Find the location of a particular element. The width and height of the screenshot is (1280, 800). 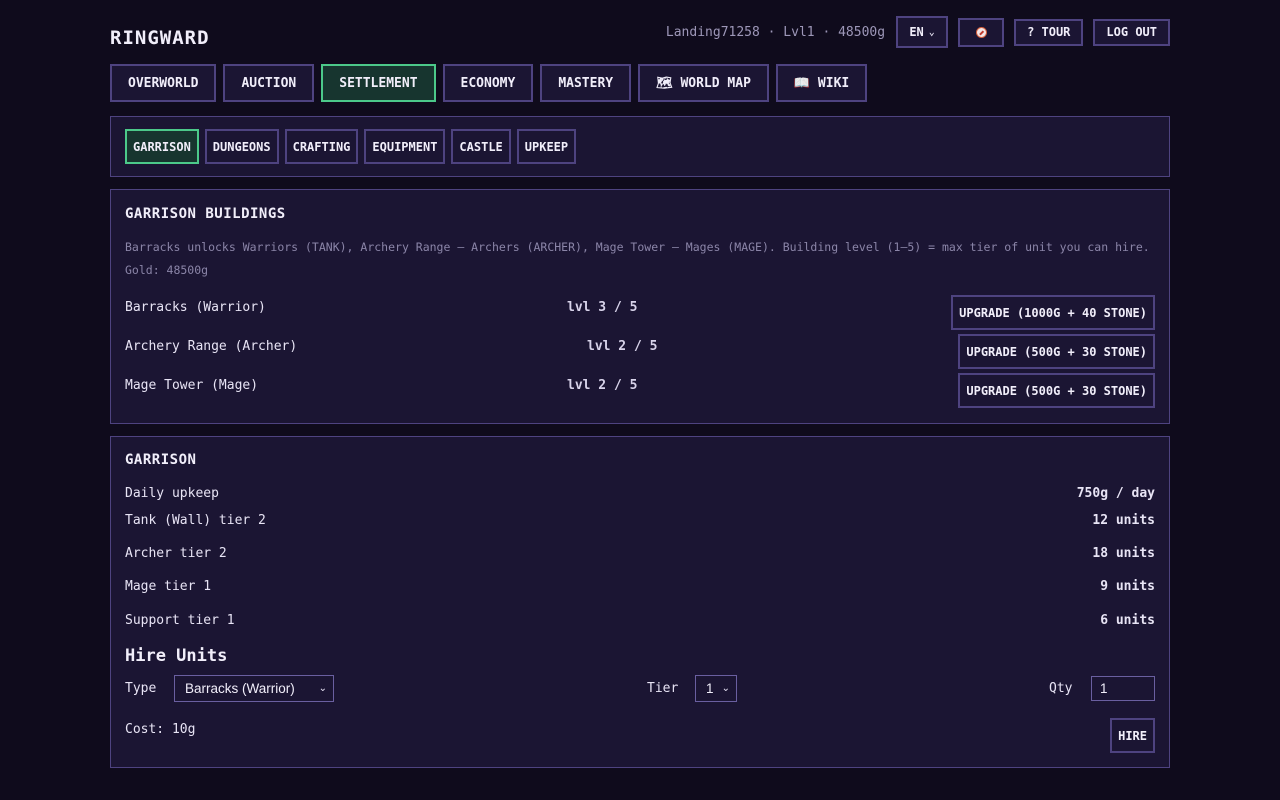

language-value: EN is located at coordinates (916, 32).